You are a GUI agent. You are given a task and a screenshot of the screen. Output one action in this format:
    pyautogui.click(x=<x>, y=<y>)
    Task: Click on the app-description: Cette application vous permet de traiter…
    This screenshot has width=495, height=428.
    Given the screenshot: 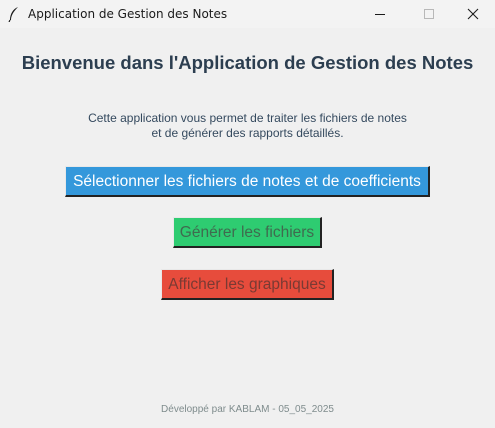 What is the action you would take?
    pyautogui.click(x=247, y=126)
    